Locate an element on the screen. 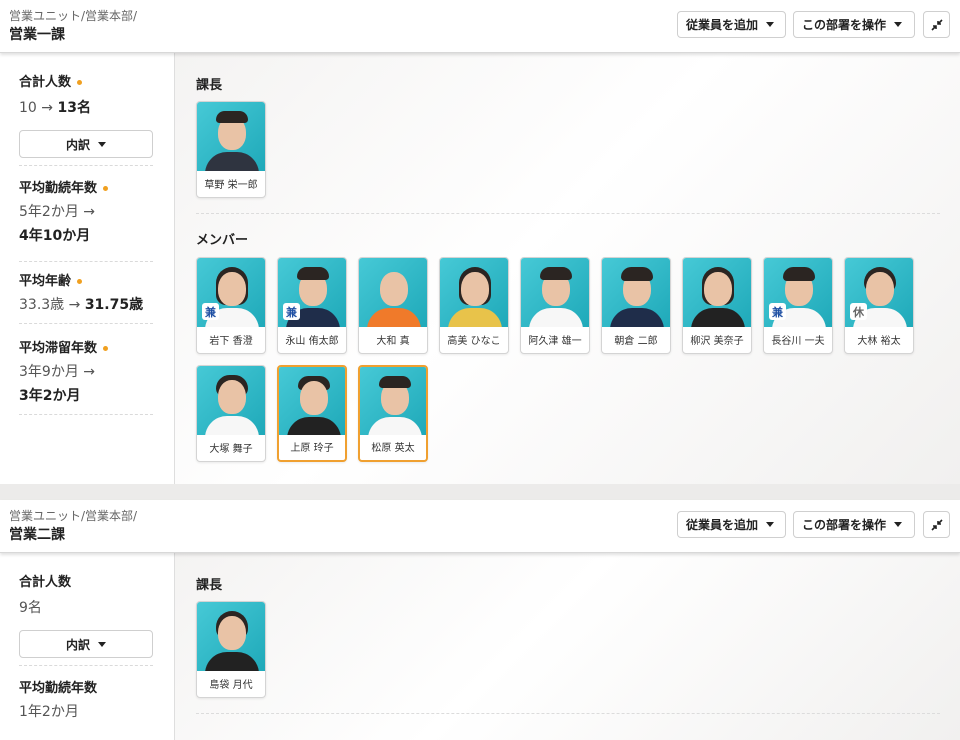  headcount-stat: 合計人数 9名 is located at coordinates (86, 595).